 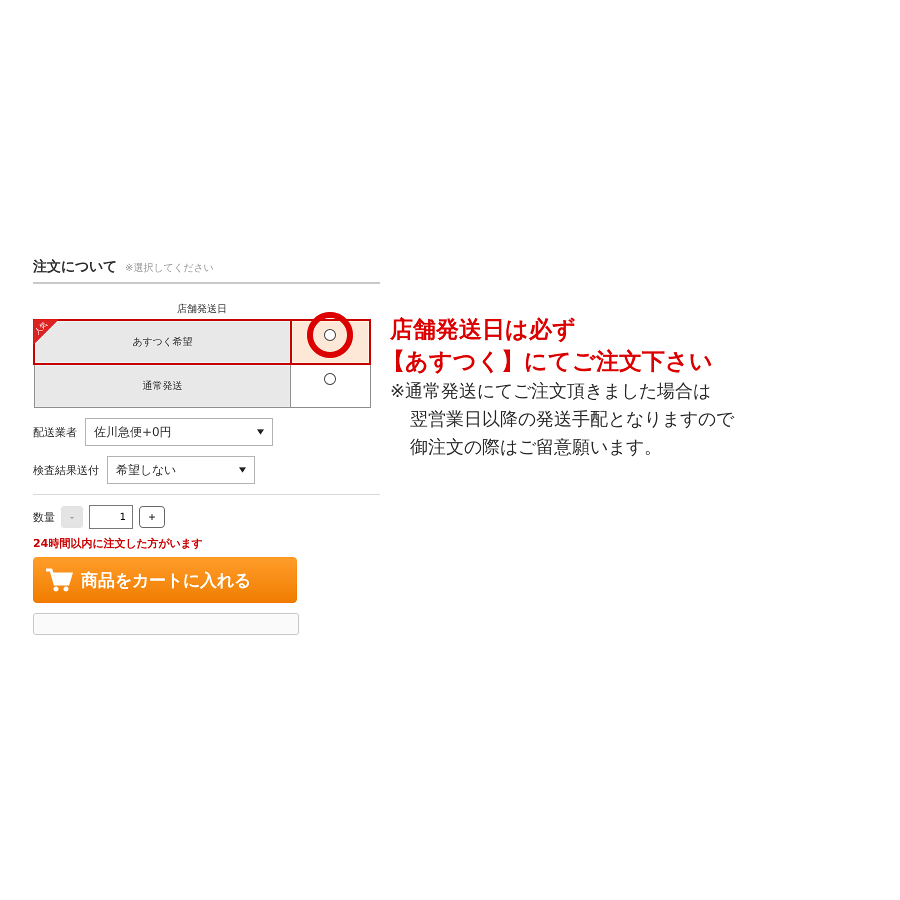 What do you see at coordinates (202, 309) in the screenshot?
I see `column-heading: 店舗発送日` at bounding box center [202, 309].